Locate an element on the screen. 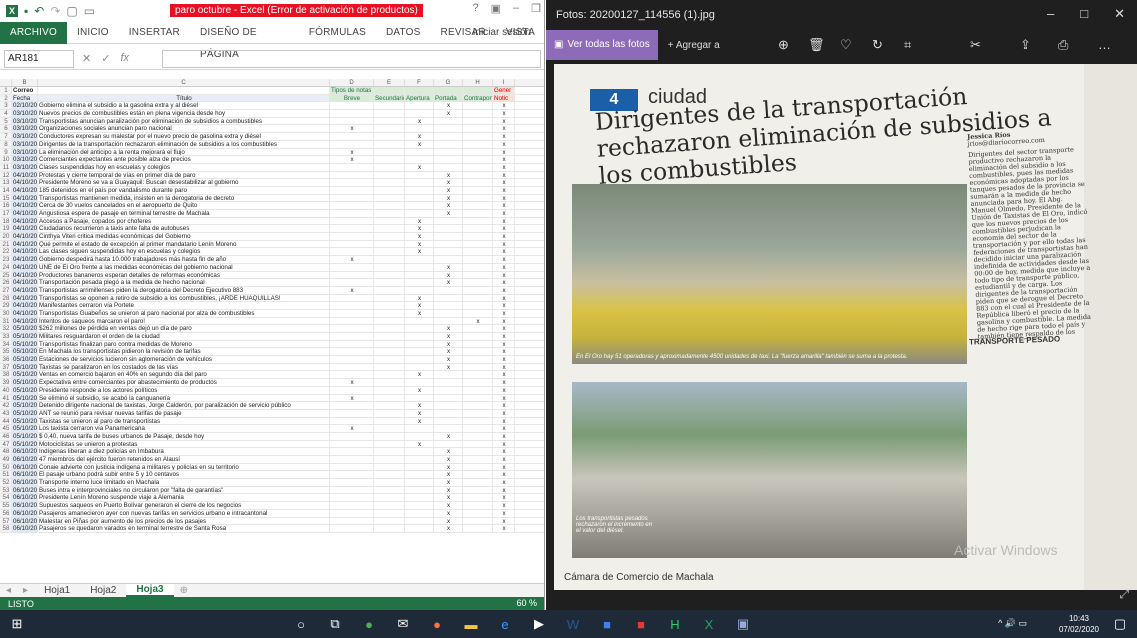 This screenshot has height=638, width=1137. row-number: 18 is located at coordinates (6, 221).